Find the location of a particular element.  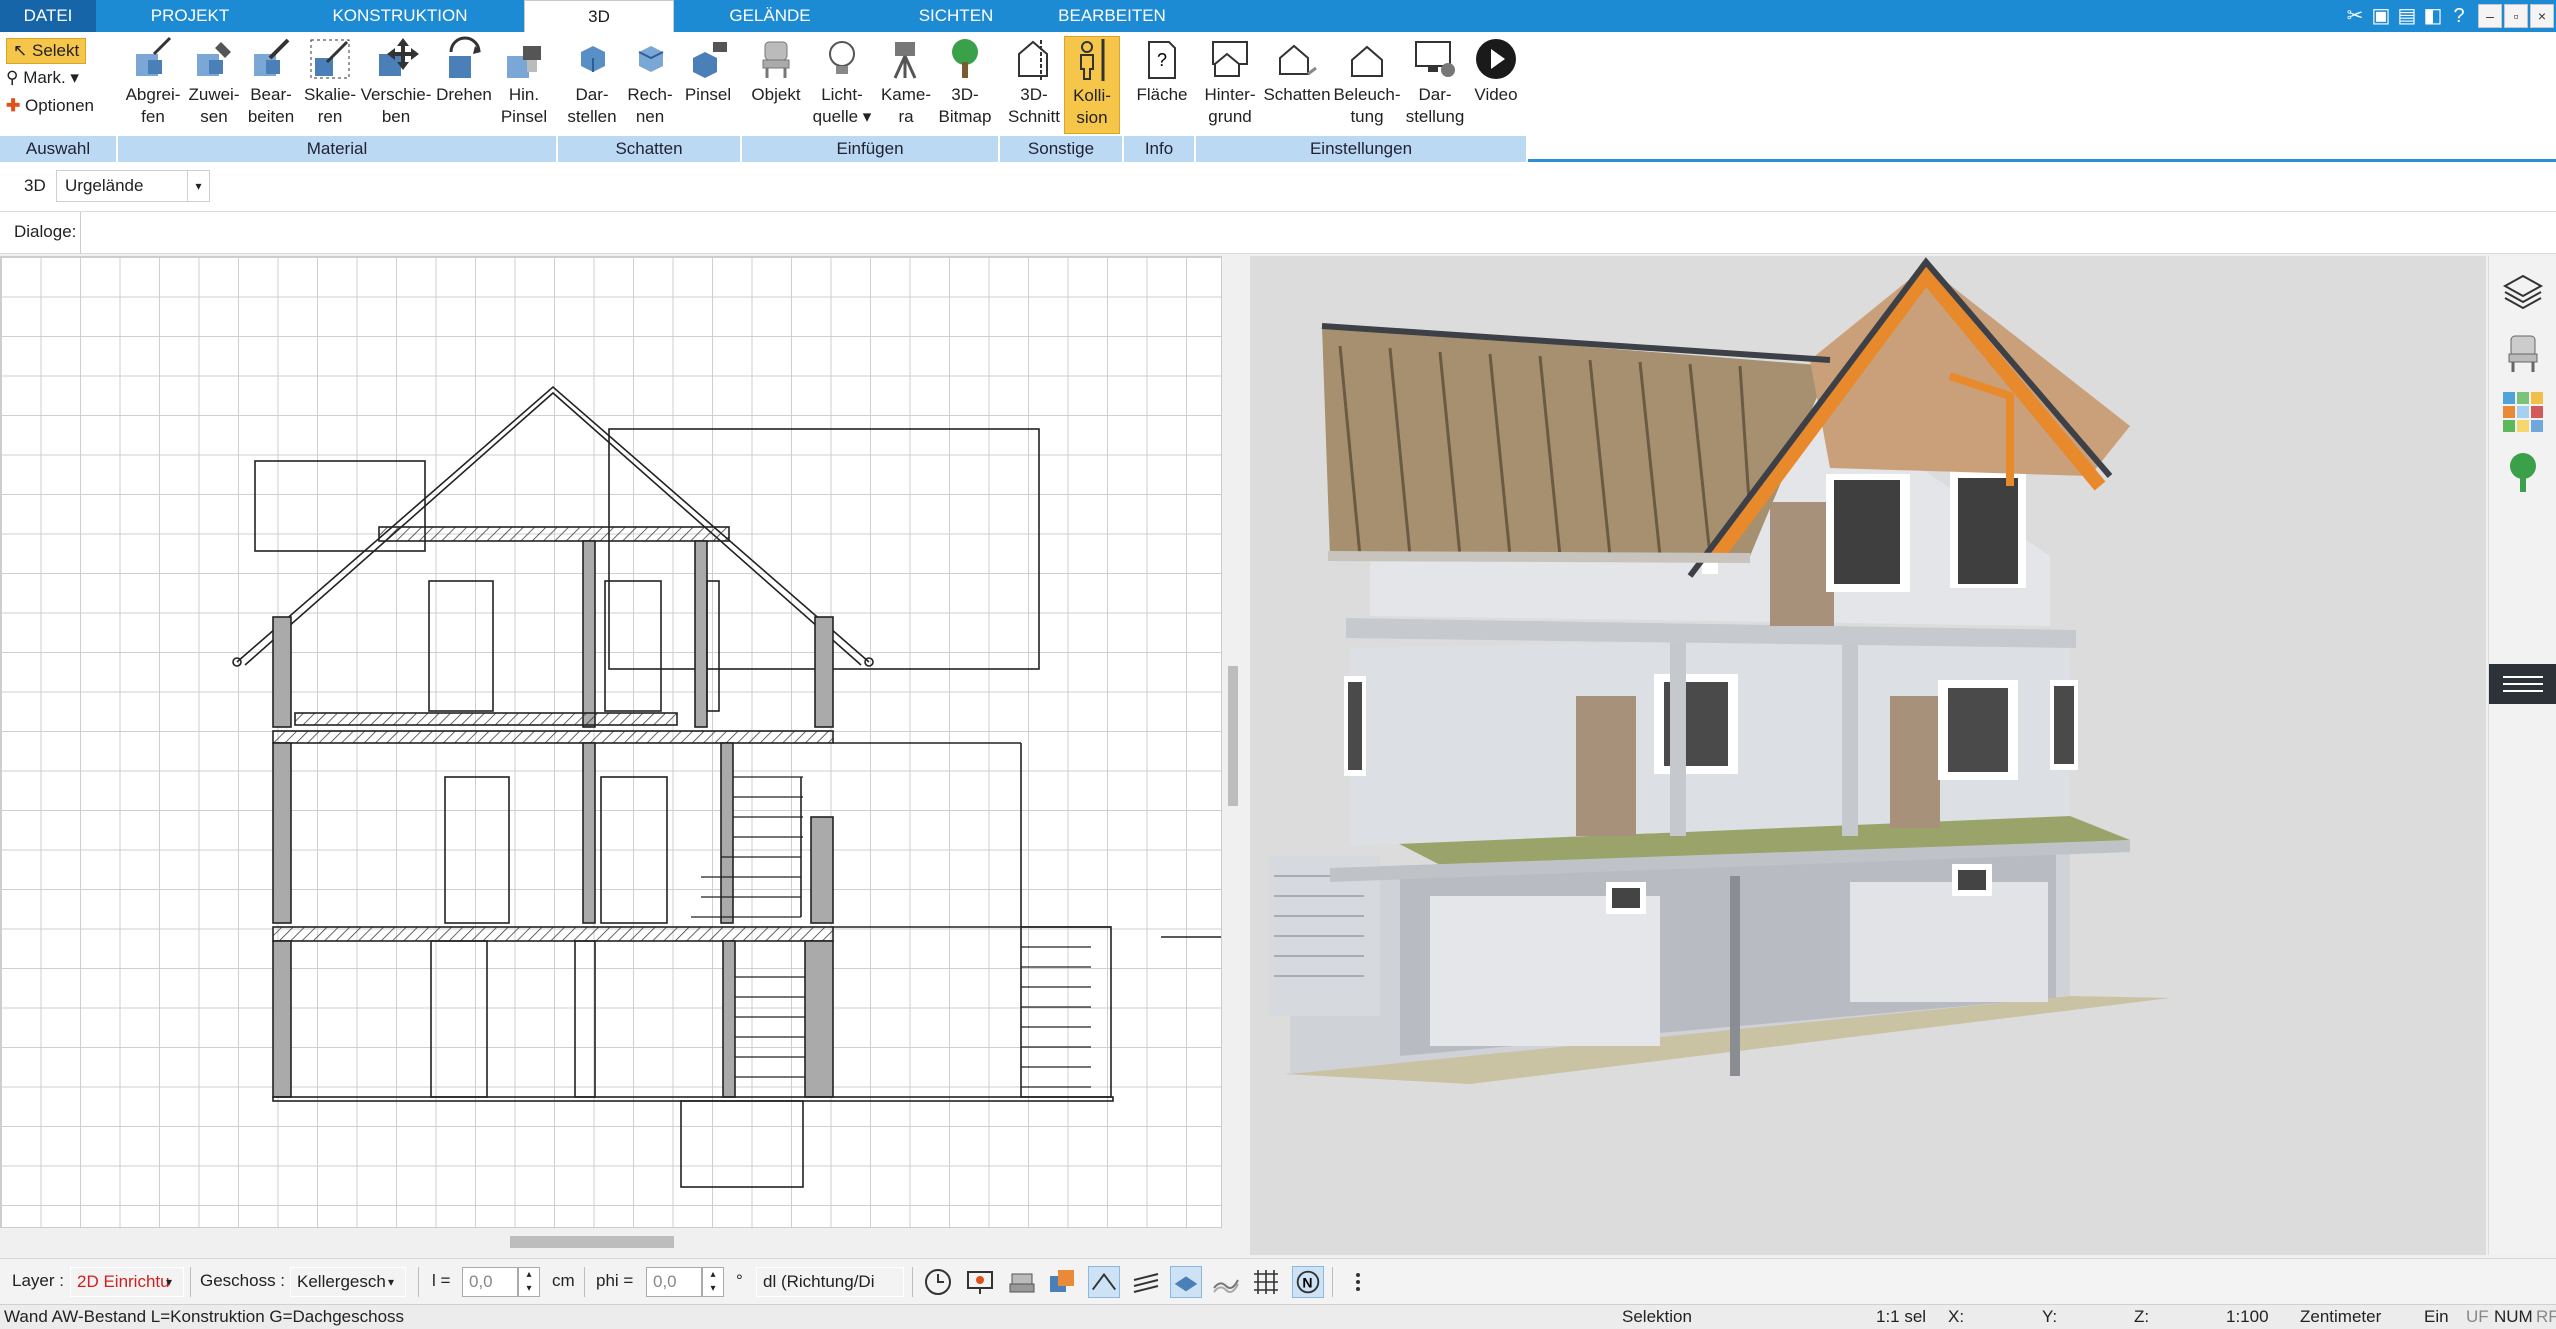

status-rf: RF is located at coordinates (2546, 1316).